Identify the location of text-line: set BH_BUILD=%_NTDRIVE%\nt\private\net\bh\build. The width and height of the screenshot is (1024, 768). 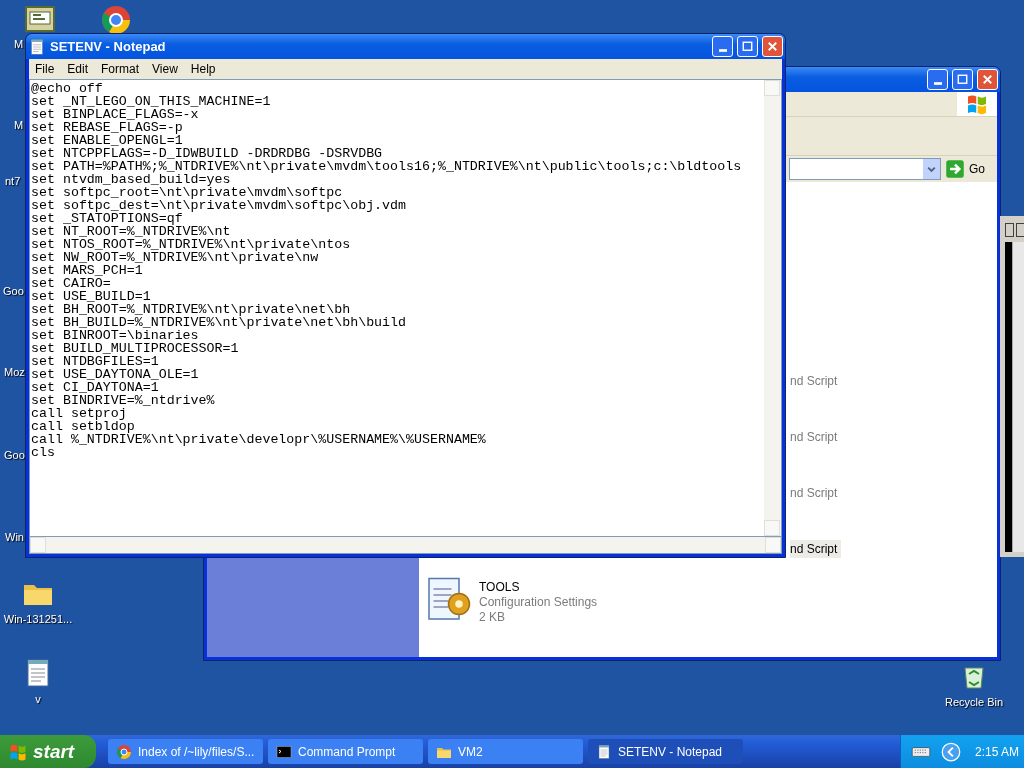
(219, 322).